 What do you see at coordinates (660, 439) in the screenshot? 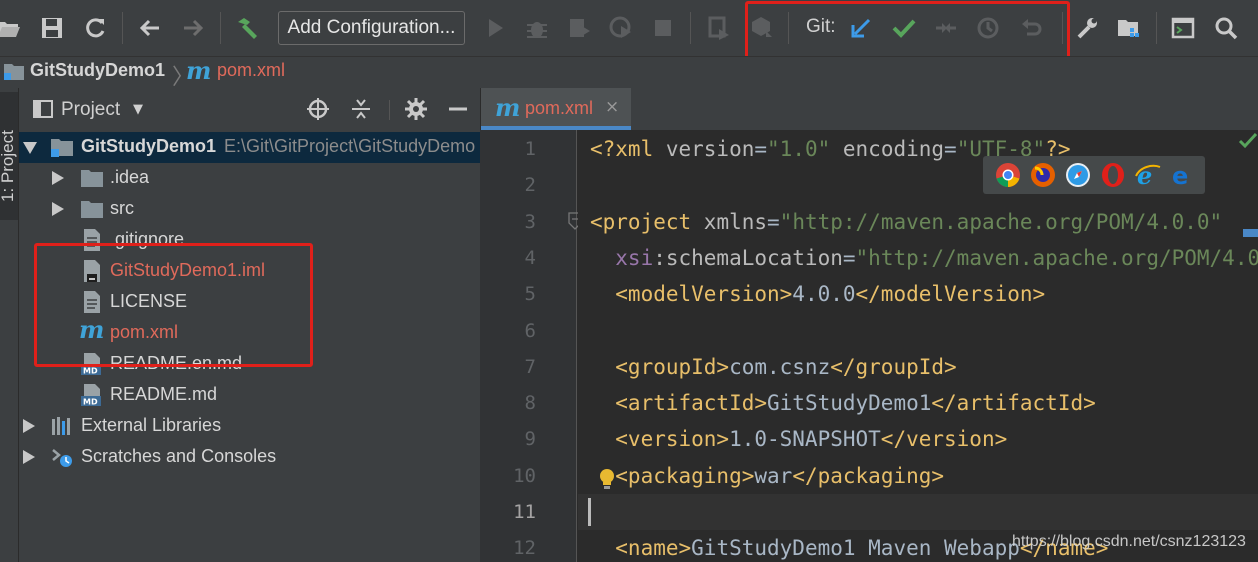
I see `code-token: <version>` at bounding box center [660, 439].